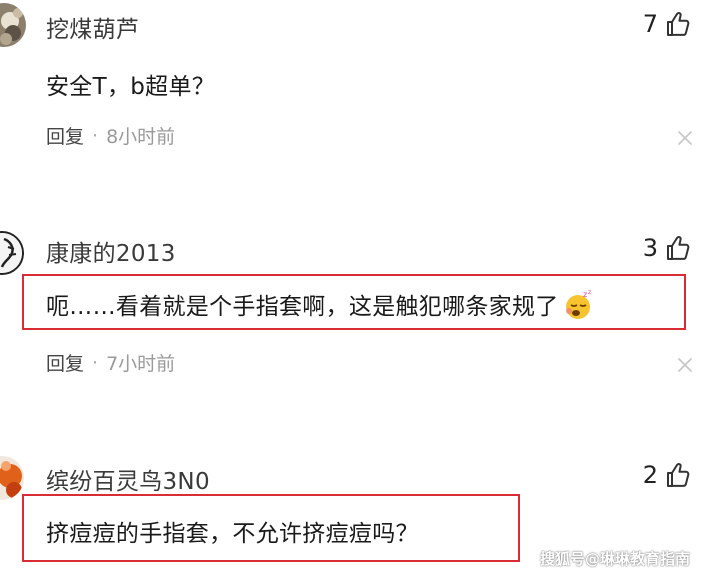 This screenshot has height=580, width=714. What do you see at coordinates (664, 24) in the screenshot?
I see `like-button: 7` at bounding box center [664, 24].